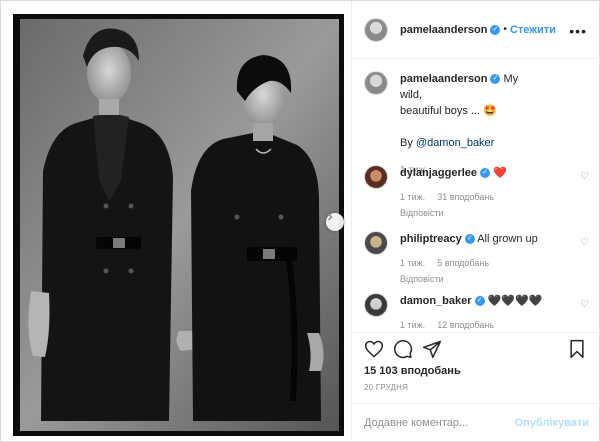 The height and width of the screenshot is (442, 600). What do you see at coordinates (443, 30) in the screenshot?
I see `header-username: pamelaanderson` at bounding box center [443, 30].